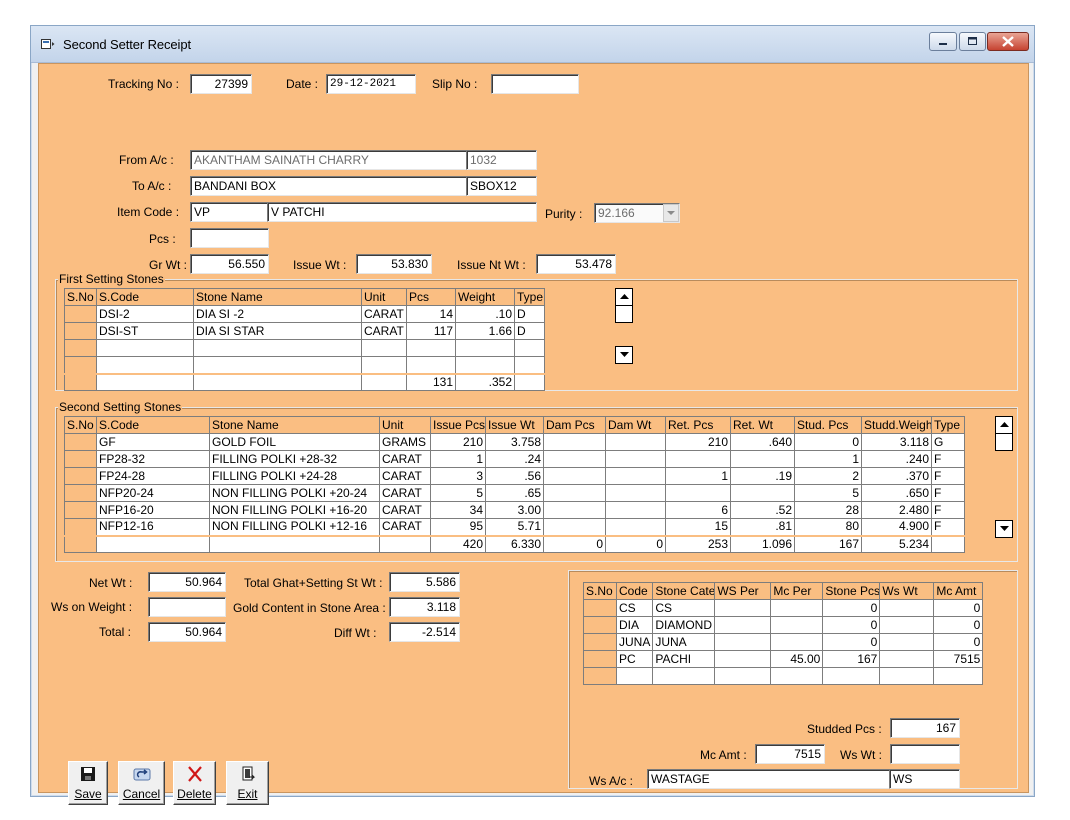 The height and width of the screenshot is (820, 1070). I want to click on table-cell: .81, so click(762, 527).